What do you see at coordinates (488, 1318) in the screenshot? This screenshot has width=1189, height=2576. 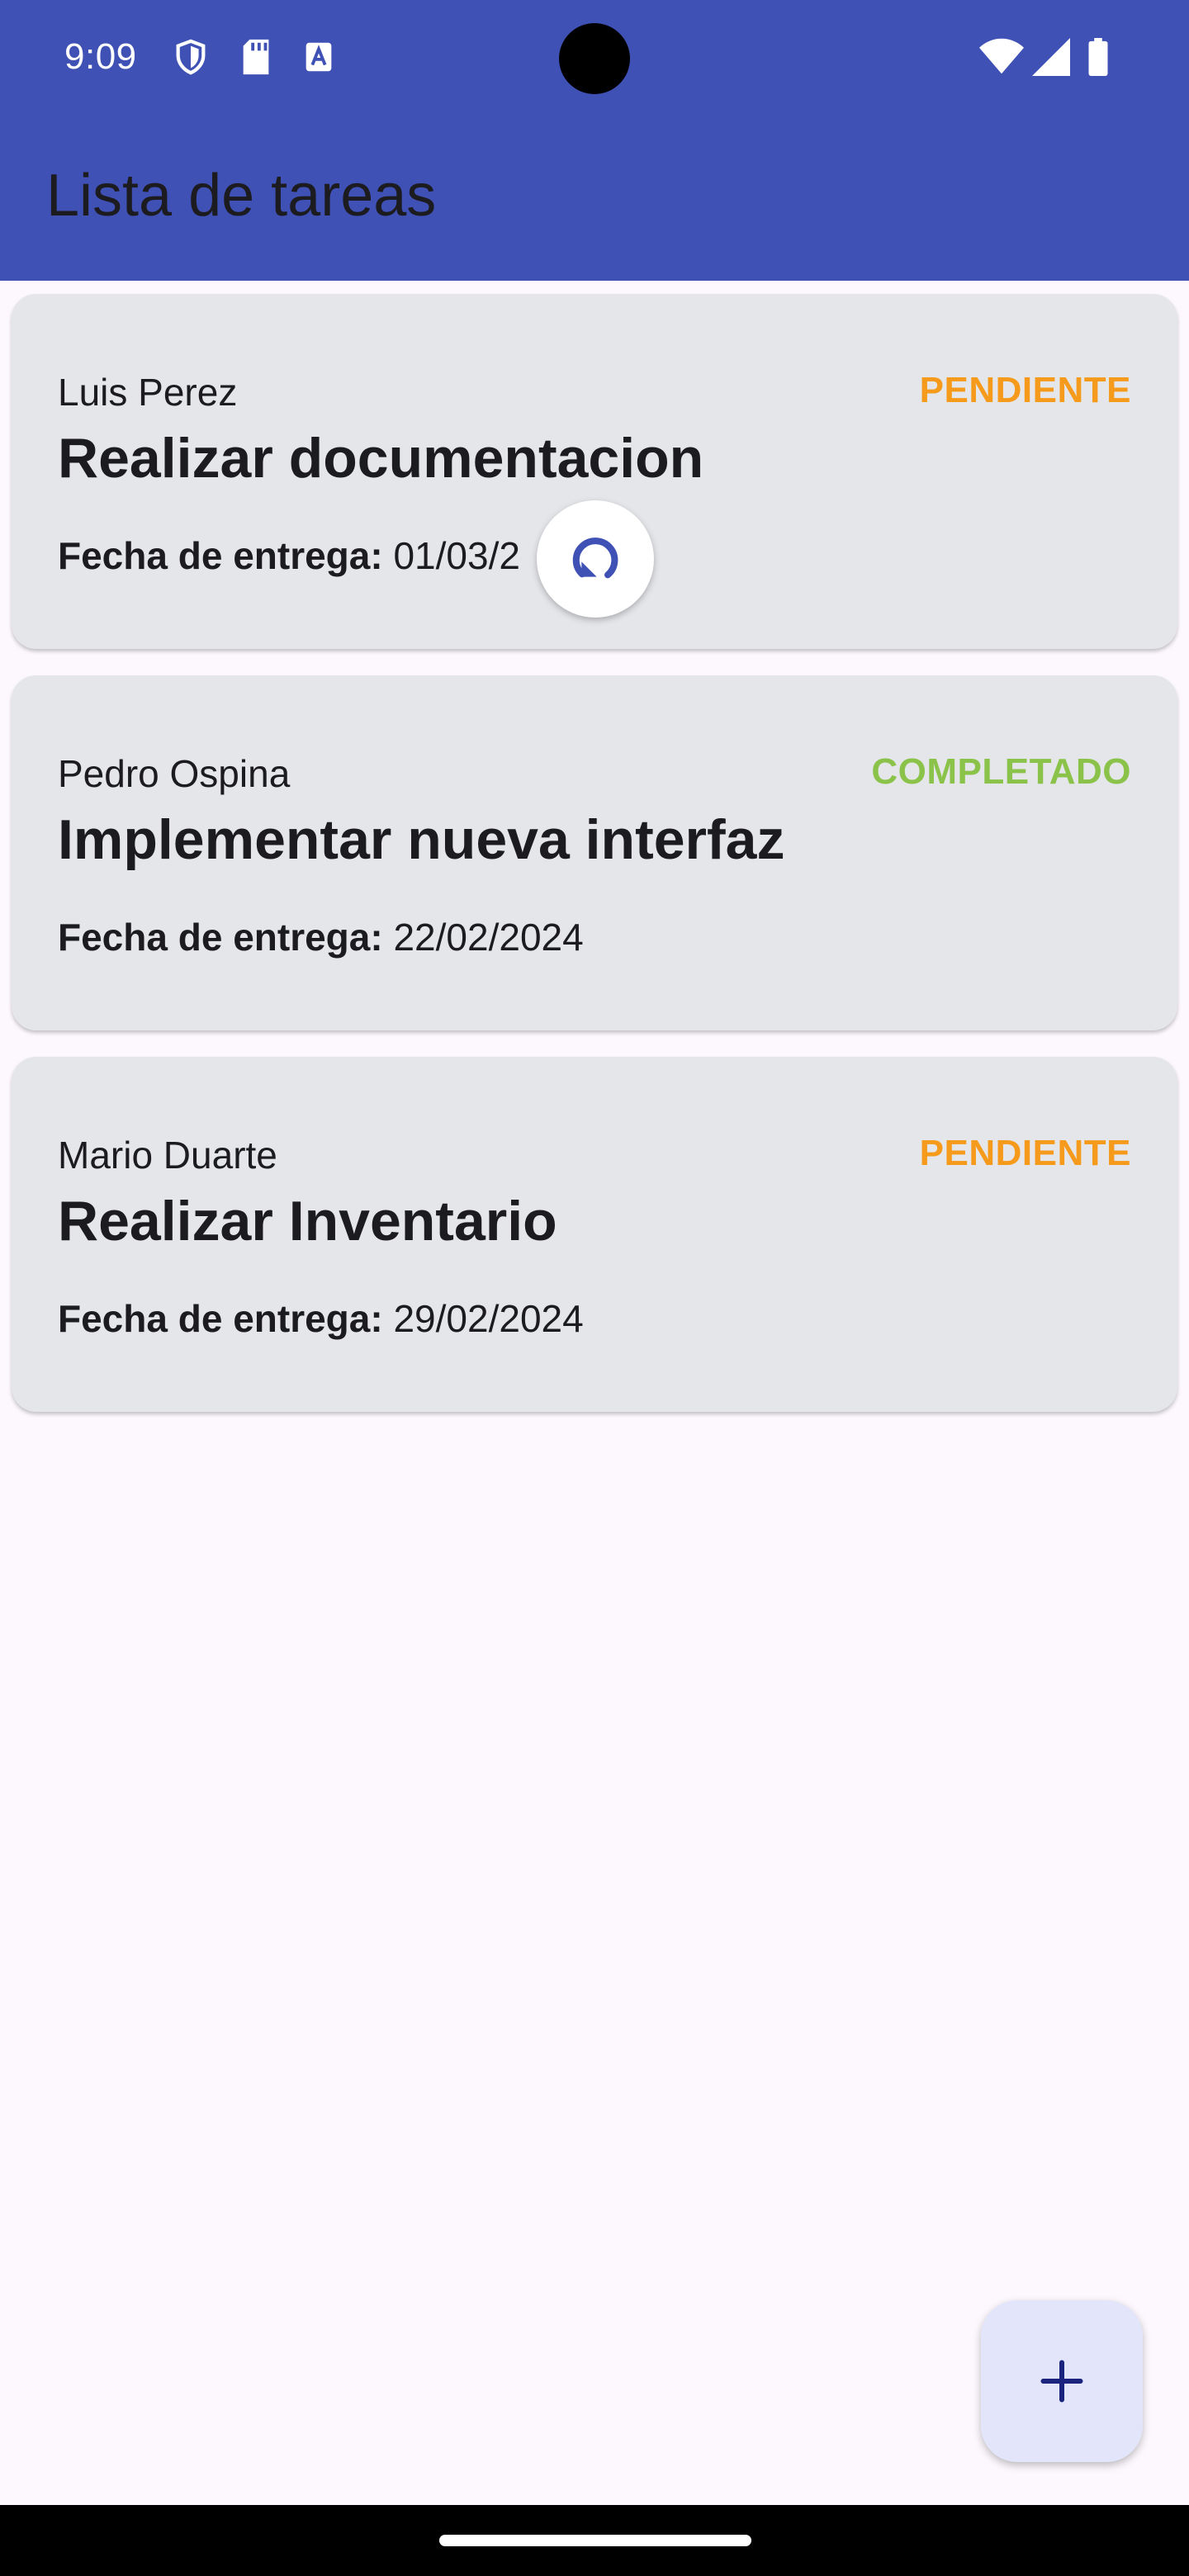 I see `due-date-value: 29/02/2024` at bounding box center [488, 1318].